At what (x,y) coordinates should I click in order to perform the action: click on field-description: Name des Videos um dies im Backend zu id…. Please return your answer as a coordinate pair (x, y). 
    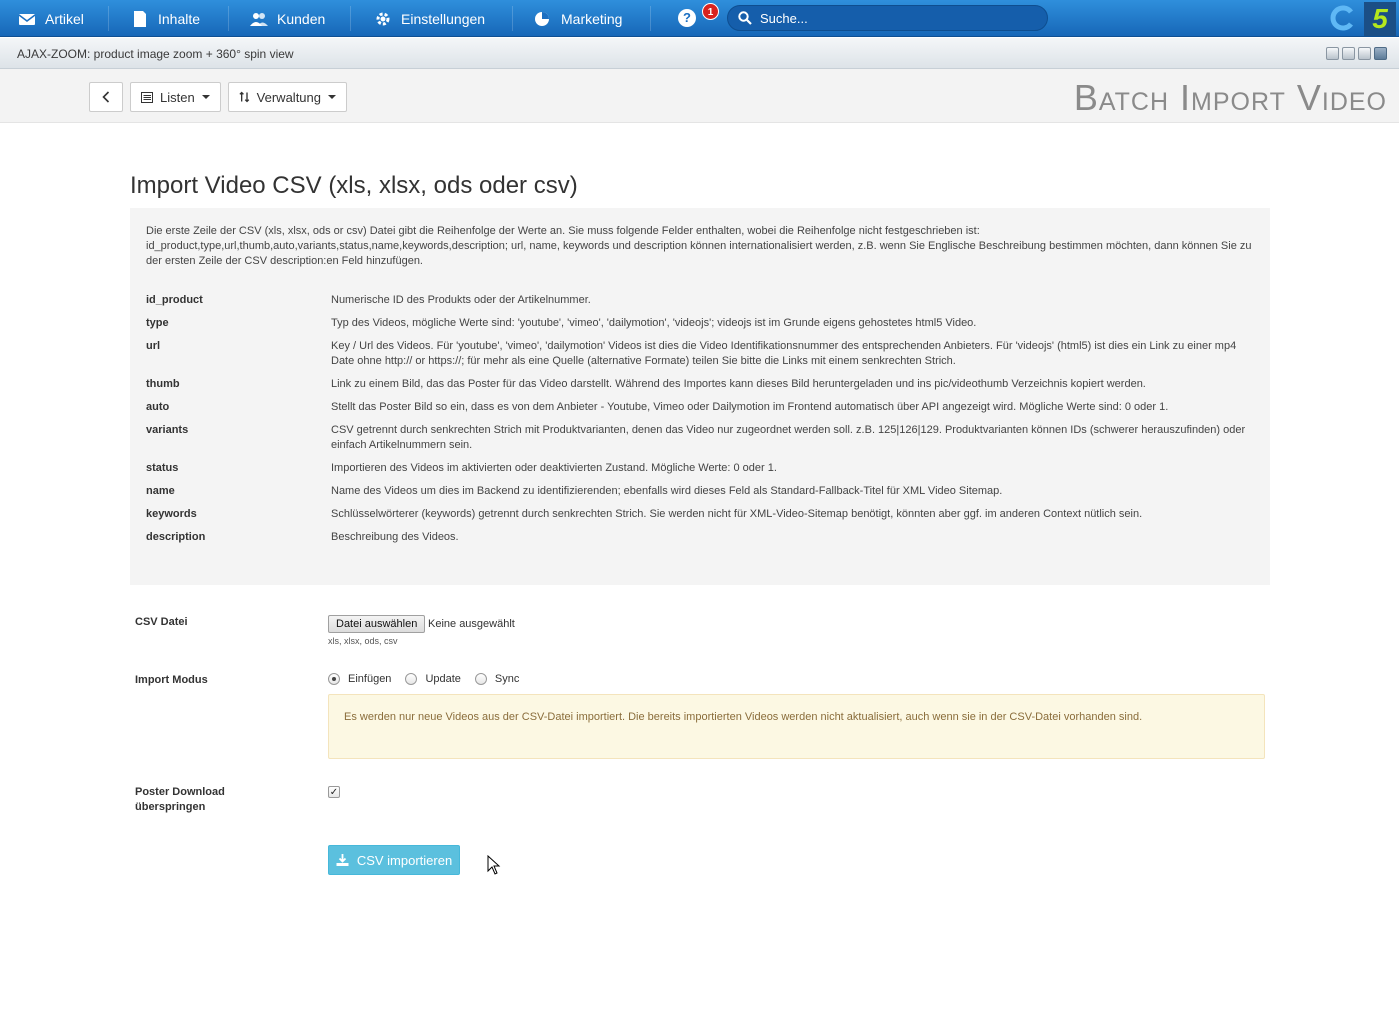
    Looking at the image, I should click on (667, 491).